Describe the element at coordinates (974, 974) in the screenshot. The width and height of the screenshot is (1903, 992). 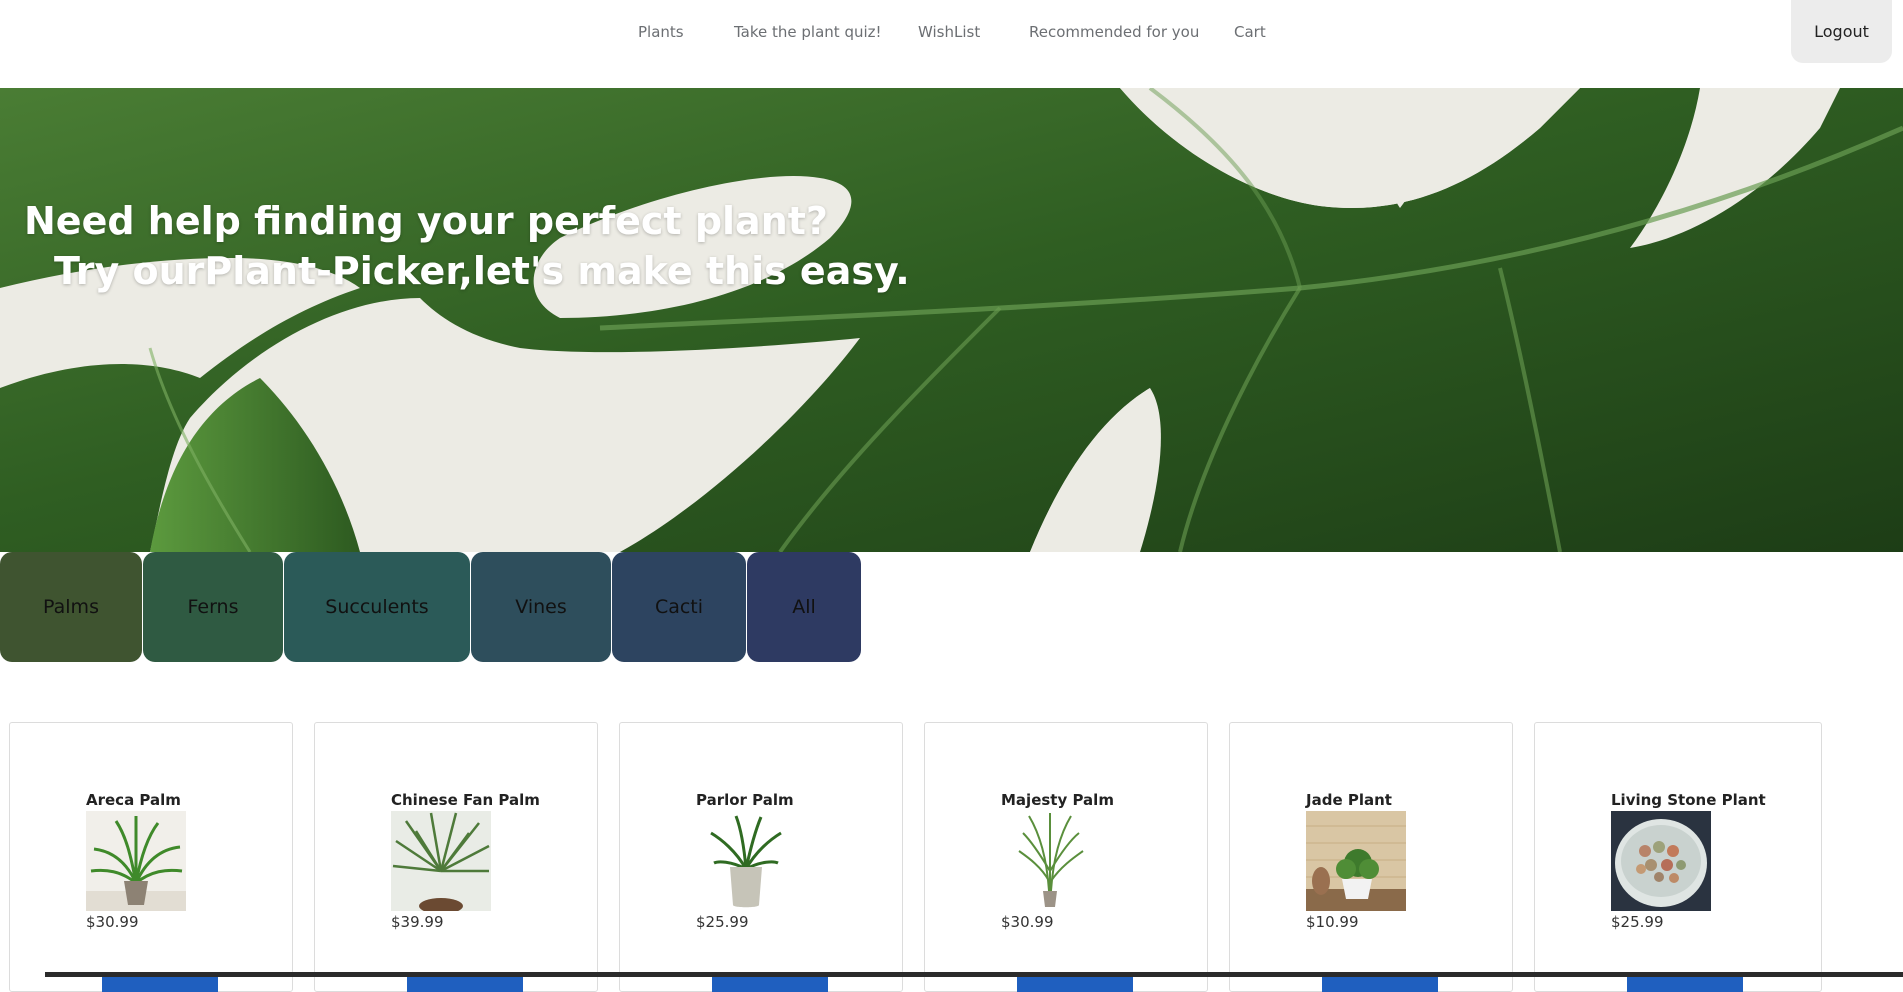
I see `bottom-divider` at that location.